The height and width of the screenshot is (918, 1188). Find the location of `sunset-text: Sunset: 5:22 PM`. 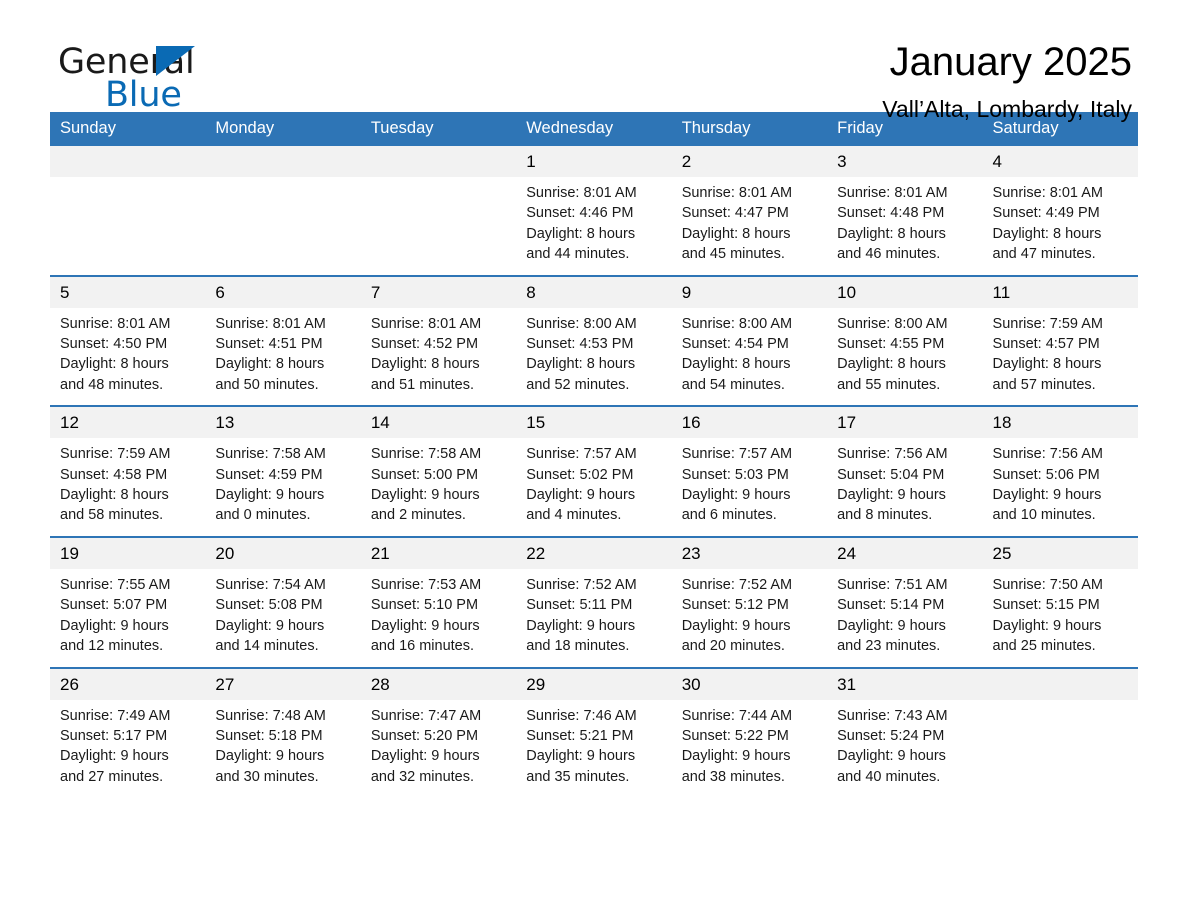

sunset-text: Sunset: 5:22 PM is located at coordinates (735, 735).